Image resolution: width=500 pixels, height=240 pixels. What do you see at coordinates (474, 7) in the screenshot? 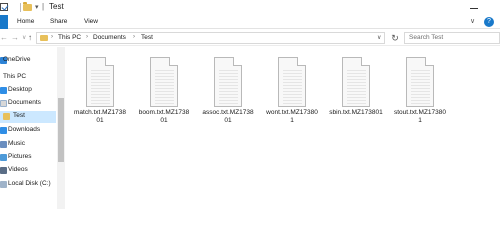
I see `minimize-button` at bounding box center [474, 7].